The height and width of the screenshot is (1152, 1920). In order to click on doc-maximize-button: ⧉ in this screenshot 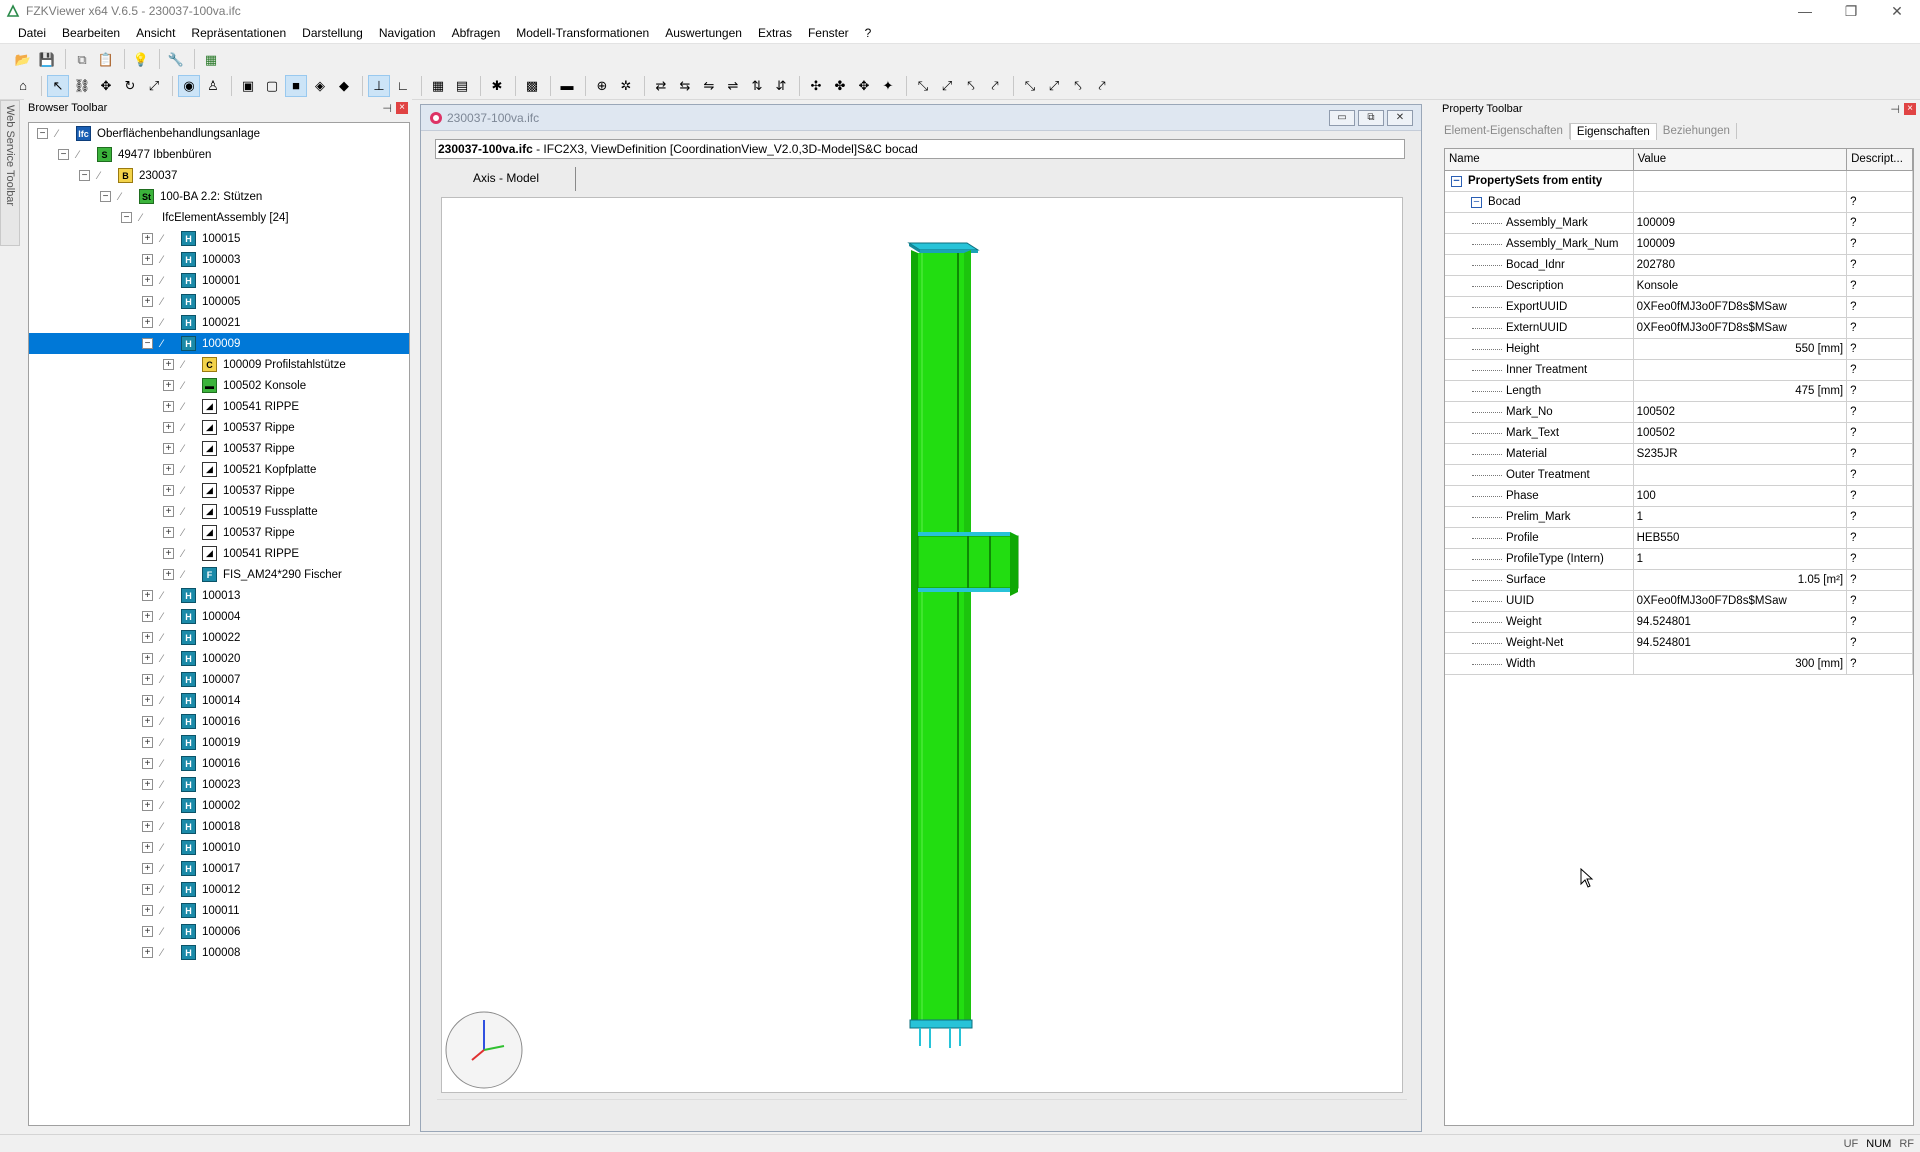, I will do `click(1371, 117)`.